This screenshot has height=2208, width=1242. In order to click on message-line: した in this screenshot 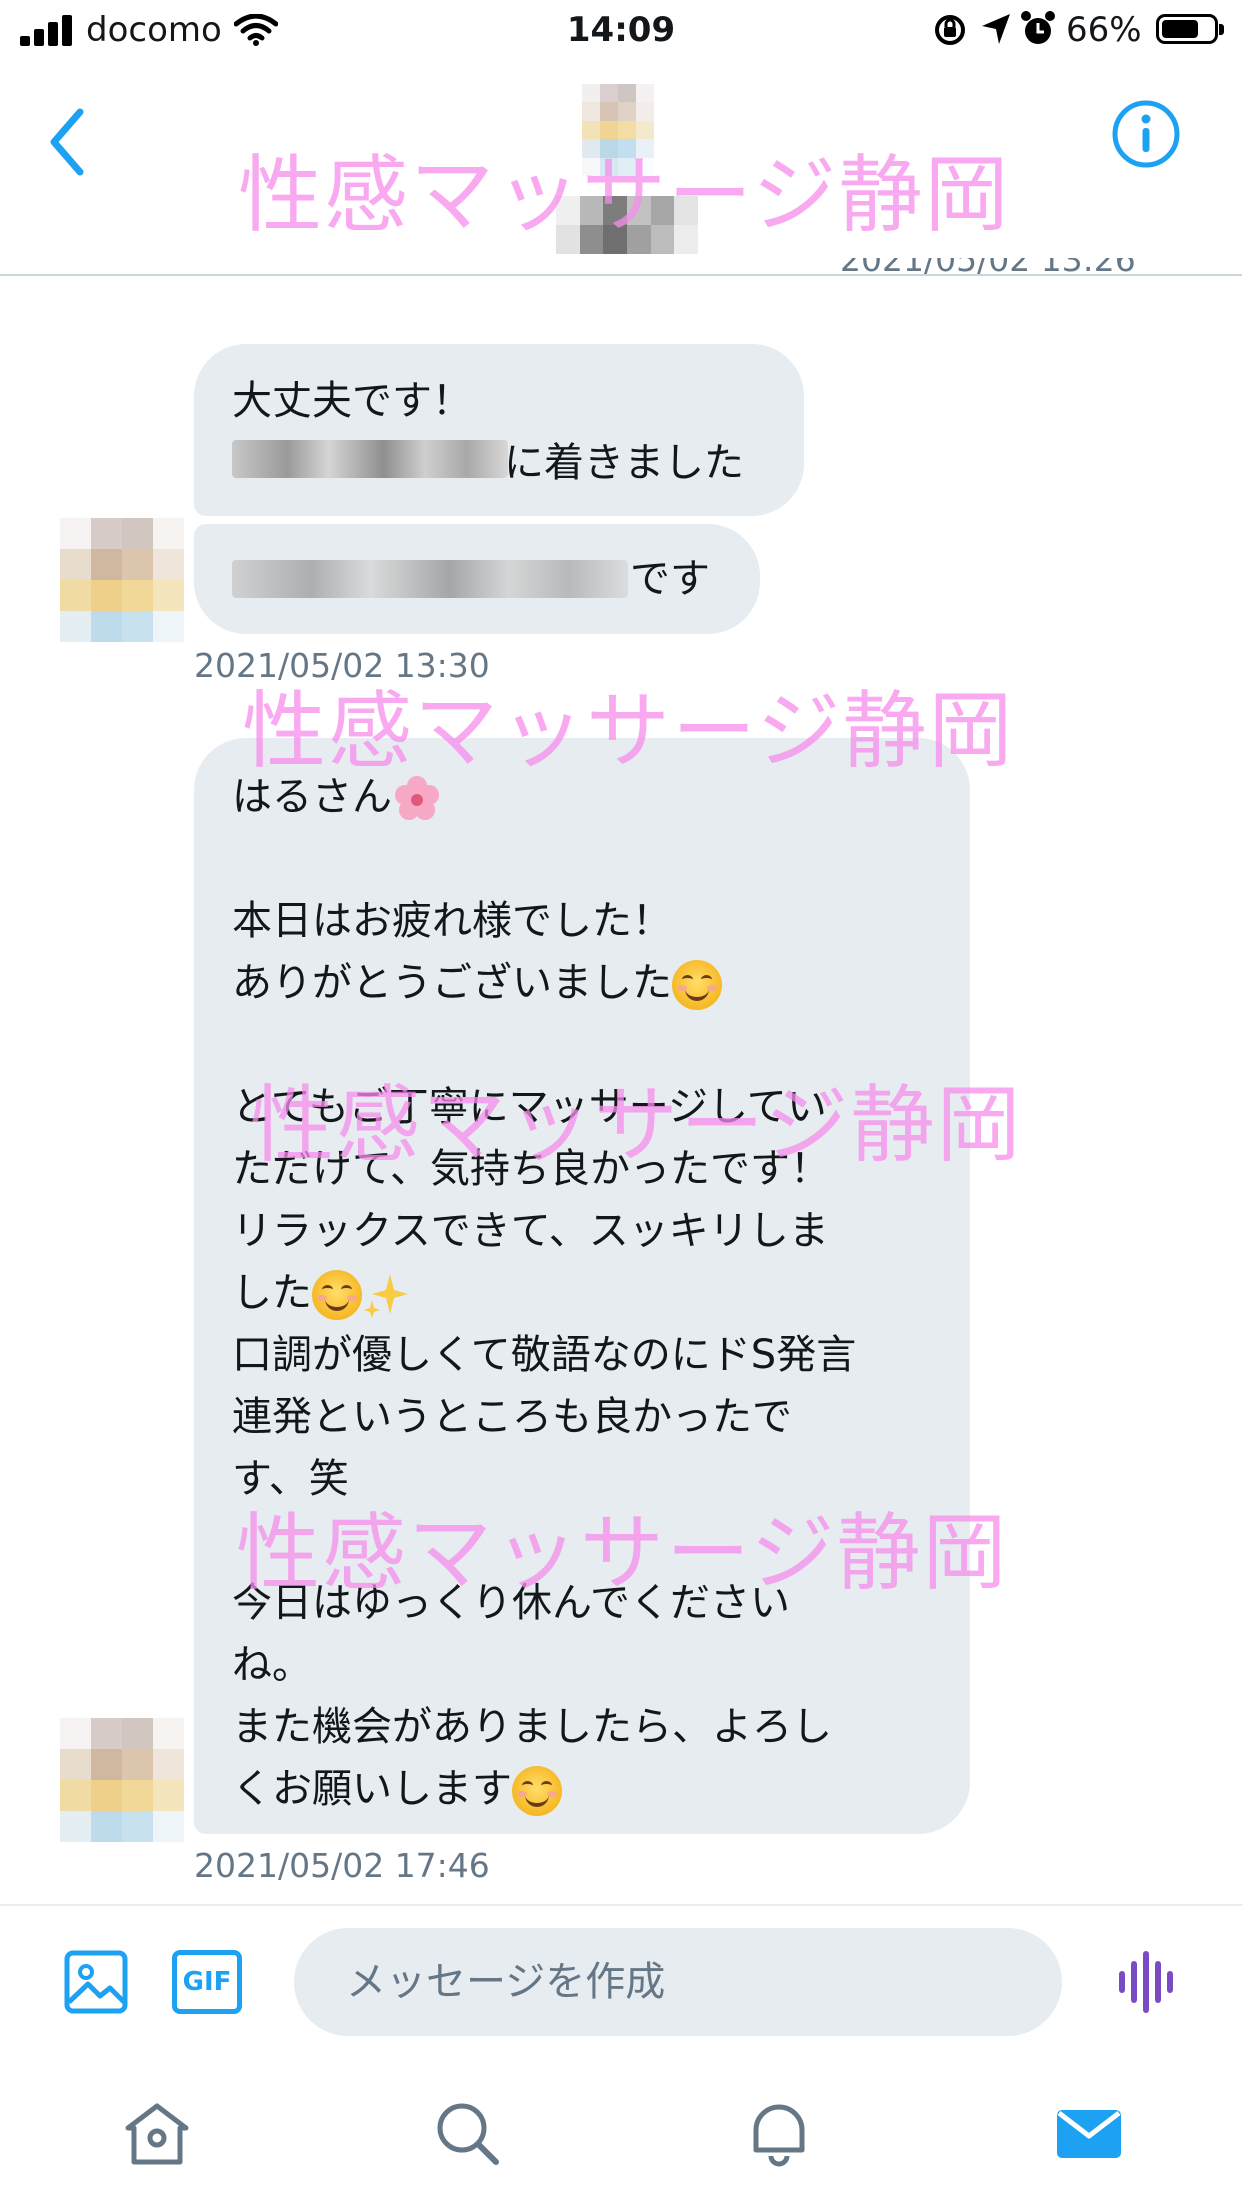, I will do `click(592, 1293)`.